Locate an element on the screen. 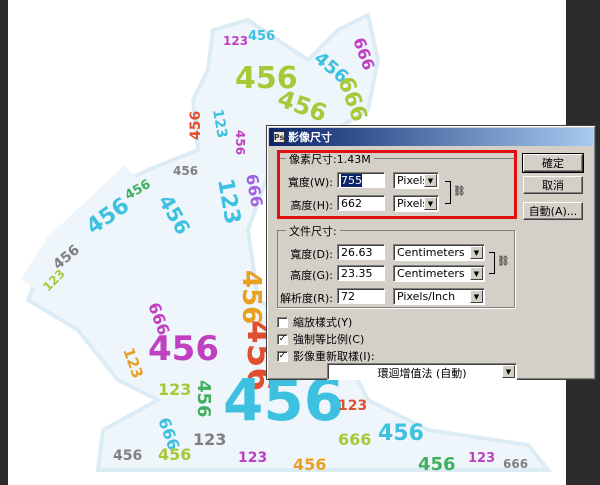  resample-method-select: 環迴增值法 (自動) ▼ is located at coordinates (422, 371).